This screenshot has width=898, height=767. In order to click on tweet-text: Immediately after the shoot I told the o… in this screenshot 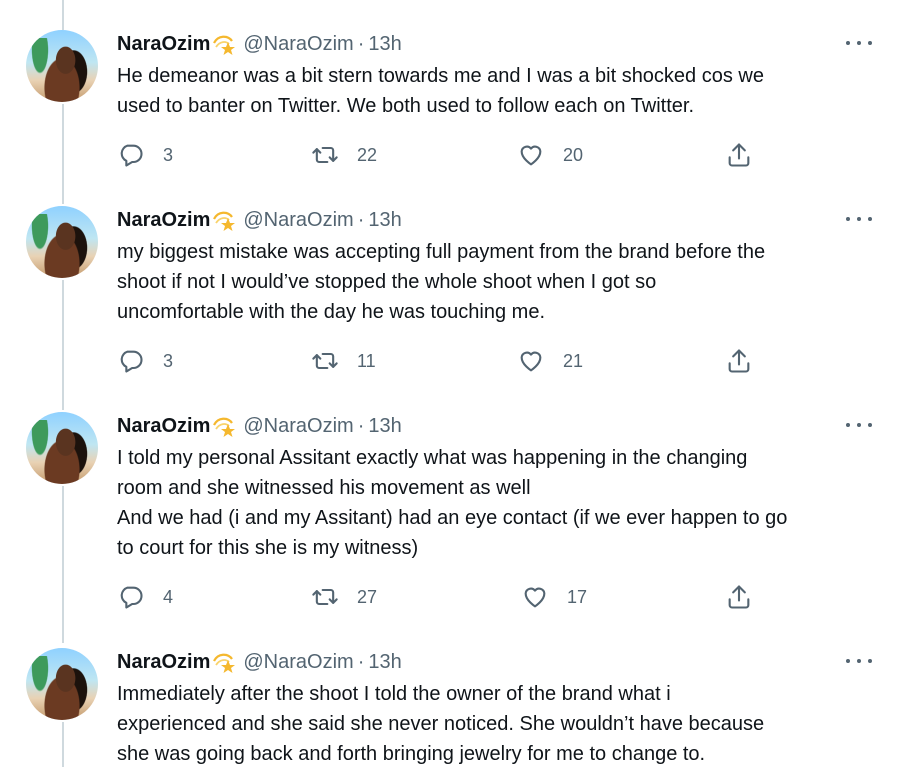, I will do `click(497, 723)`.